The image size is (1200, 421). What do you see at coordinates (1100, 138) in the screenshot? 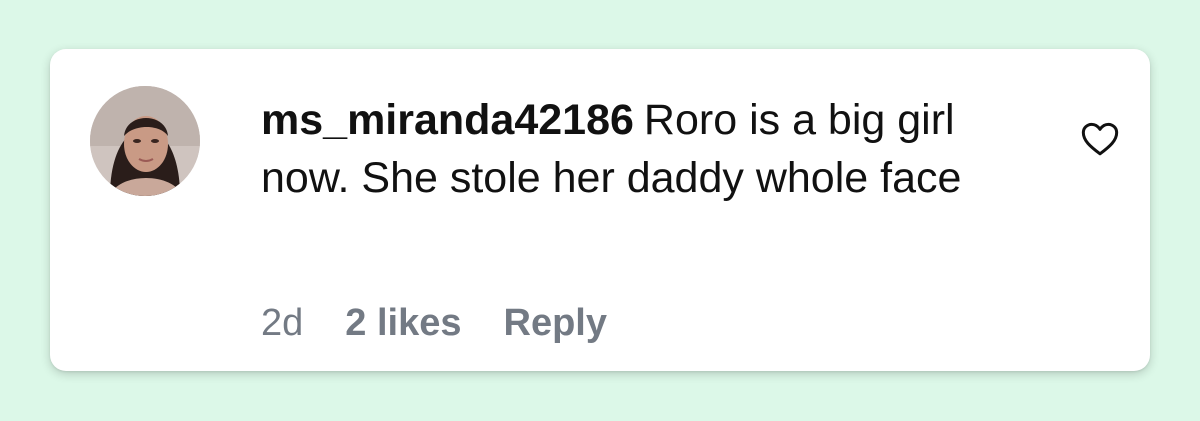
I see `heart-icon` at bounding box center [1100, 138].